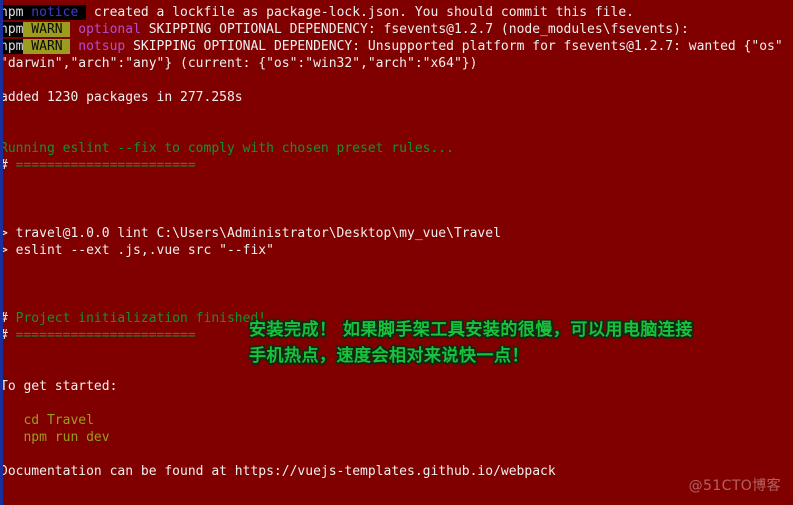  I want to click on console-line: To get started:, so click(396, 386).